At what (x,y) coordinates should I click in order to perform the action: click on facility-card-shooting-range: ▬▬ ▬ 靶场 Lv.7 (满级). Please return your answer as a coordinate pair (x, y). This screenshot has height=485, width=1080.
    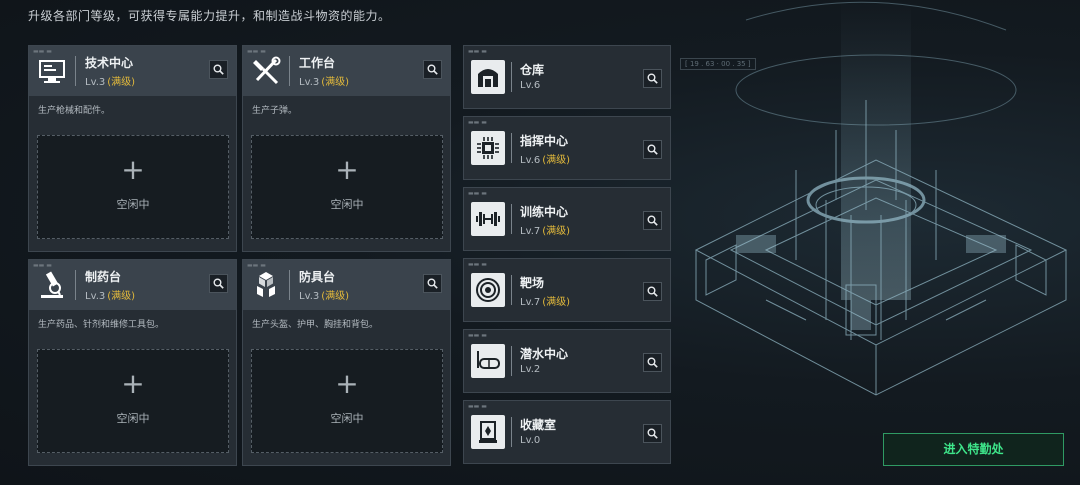
    Looking at the image, I should click on (567, 290).